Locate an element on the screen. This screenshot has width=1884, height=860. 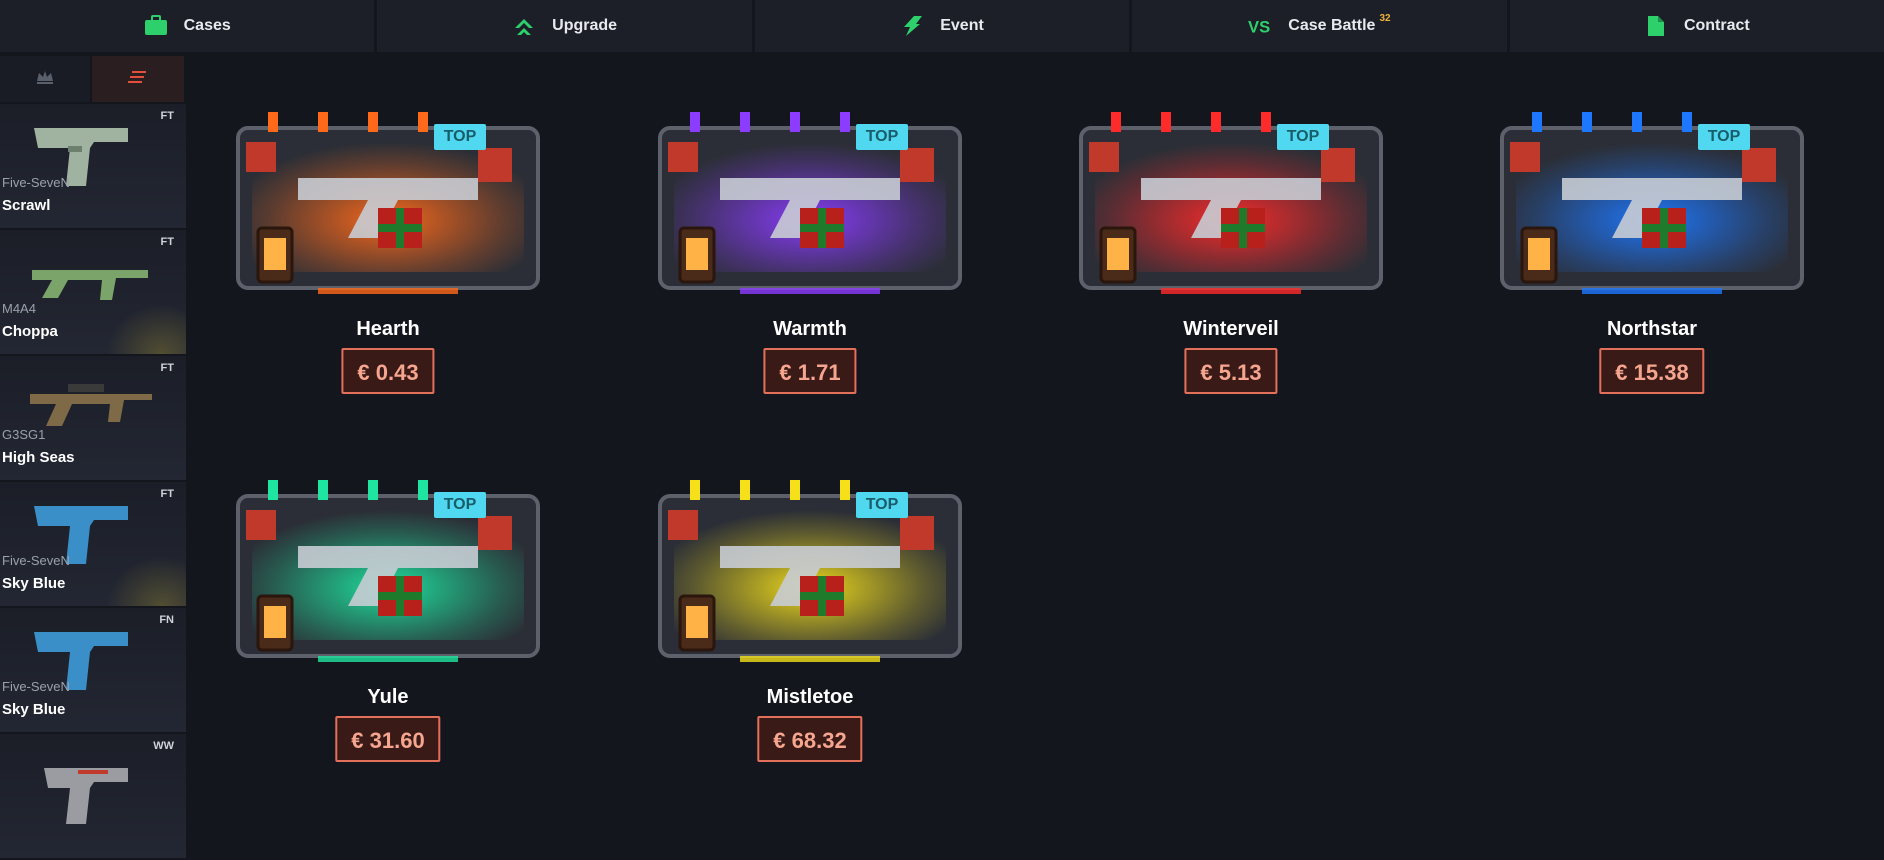
document-icon is located at coordinates (1656, 26).